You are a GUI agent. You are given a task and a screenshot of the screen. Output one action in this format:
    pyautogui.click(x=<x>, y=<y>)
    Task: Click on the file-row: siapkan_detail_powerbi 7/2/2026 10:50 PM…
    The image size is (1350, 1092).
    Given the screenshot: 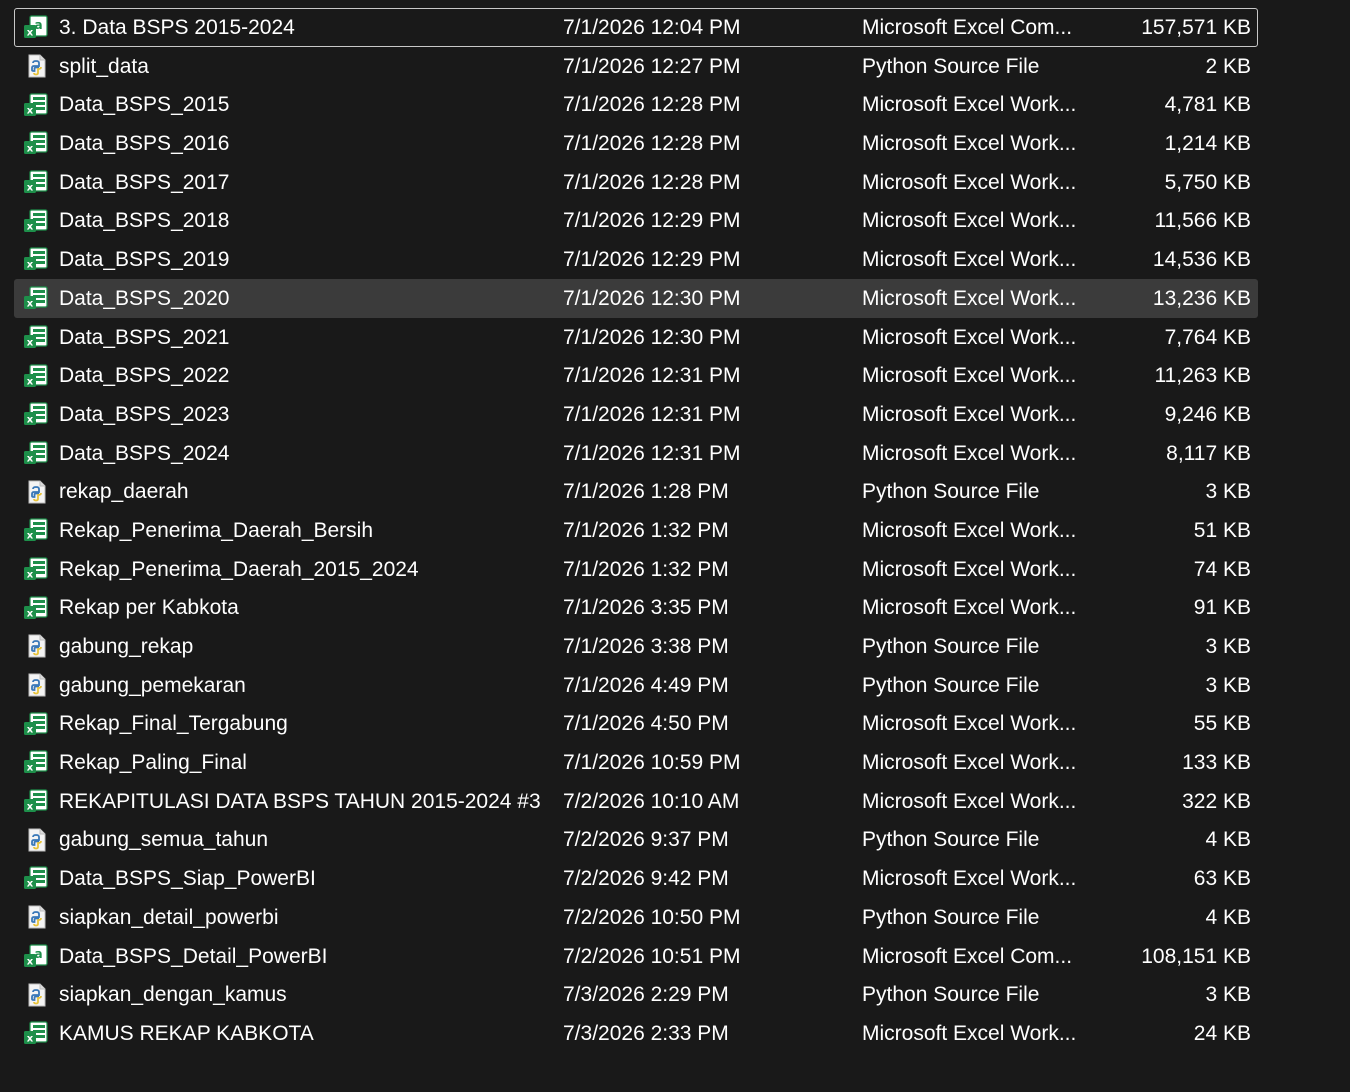 What is the action you would take?
    pyautogui.click(x=636, y=917)
    